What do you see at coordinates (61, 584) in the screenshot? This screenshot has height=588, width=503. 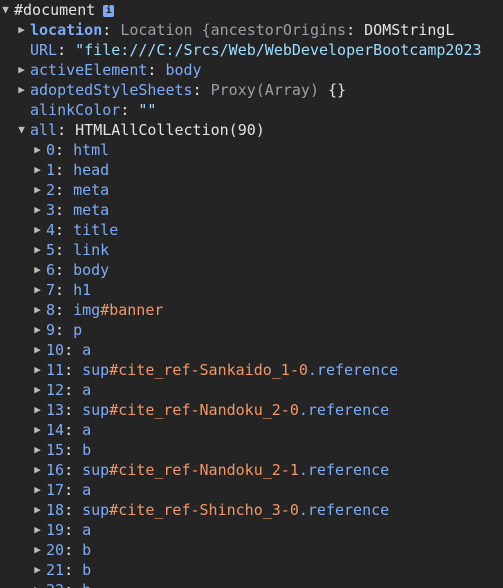 I see `collection-item: ▶22: b` at bounding box center [61, 584].